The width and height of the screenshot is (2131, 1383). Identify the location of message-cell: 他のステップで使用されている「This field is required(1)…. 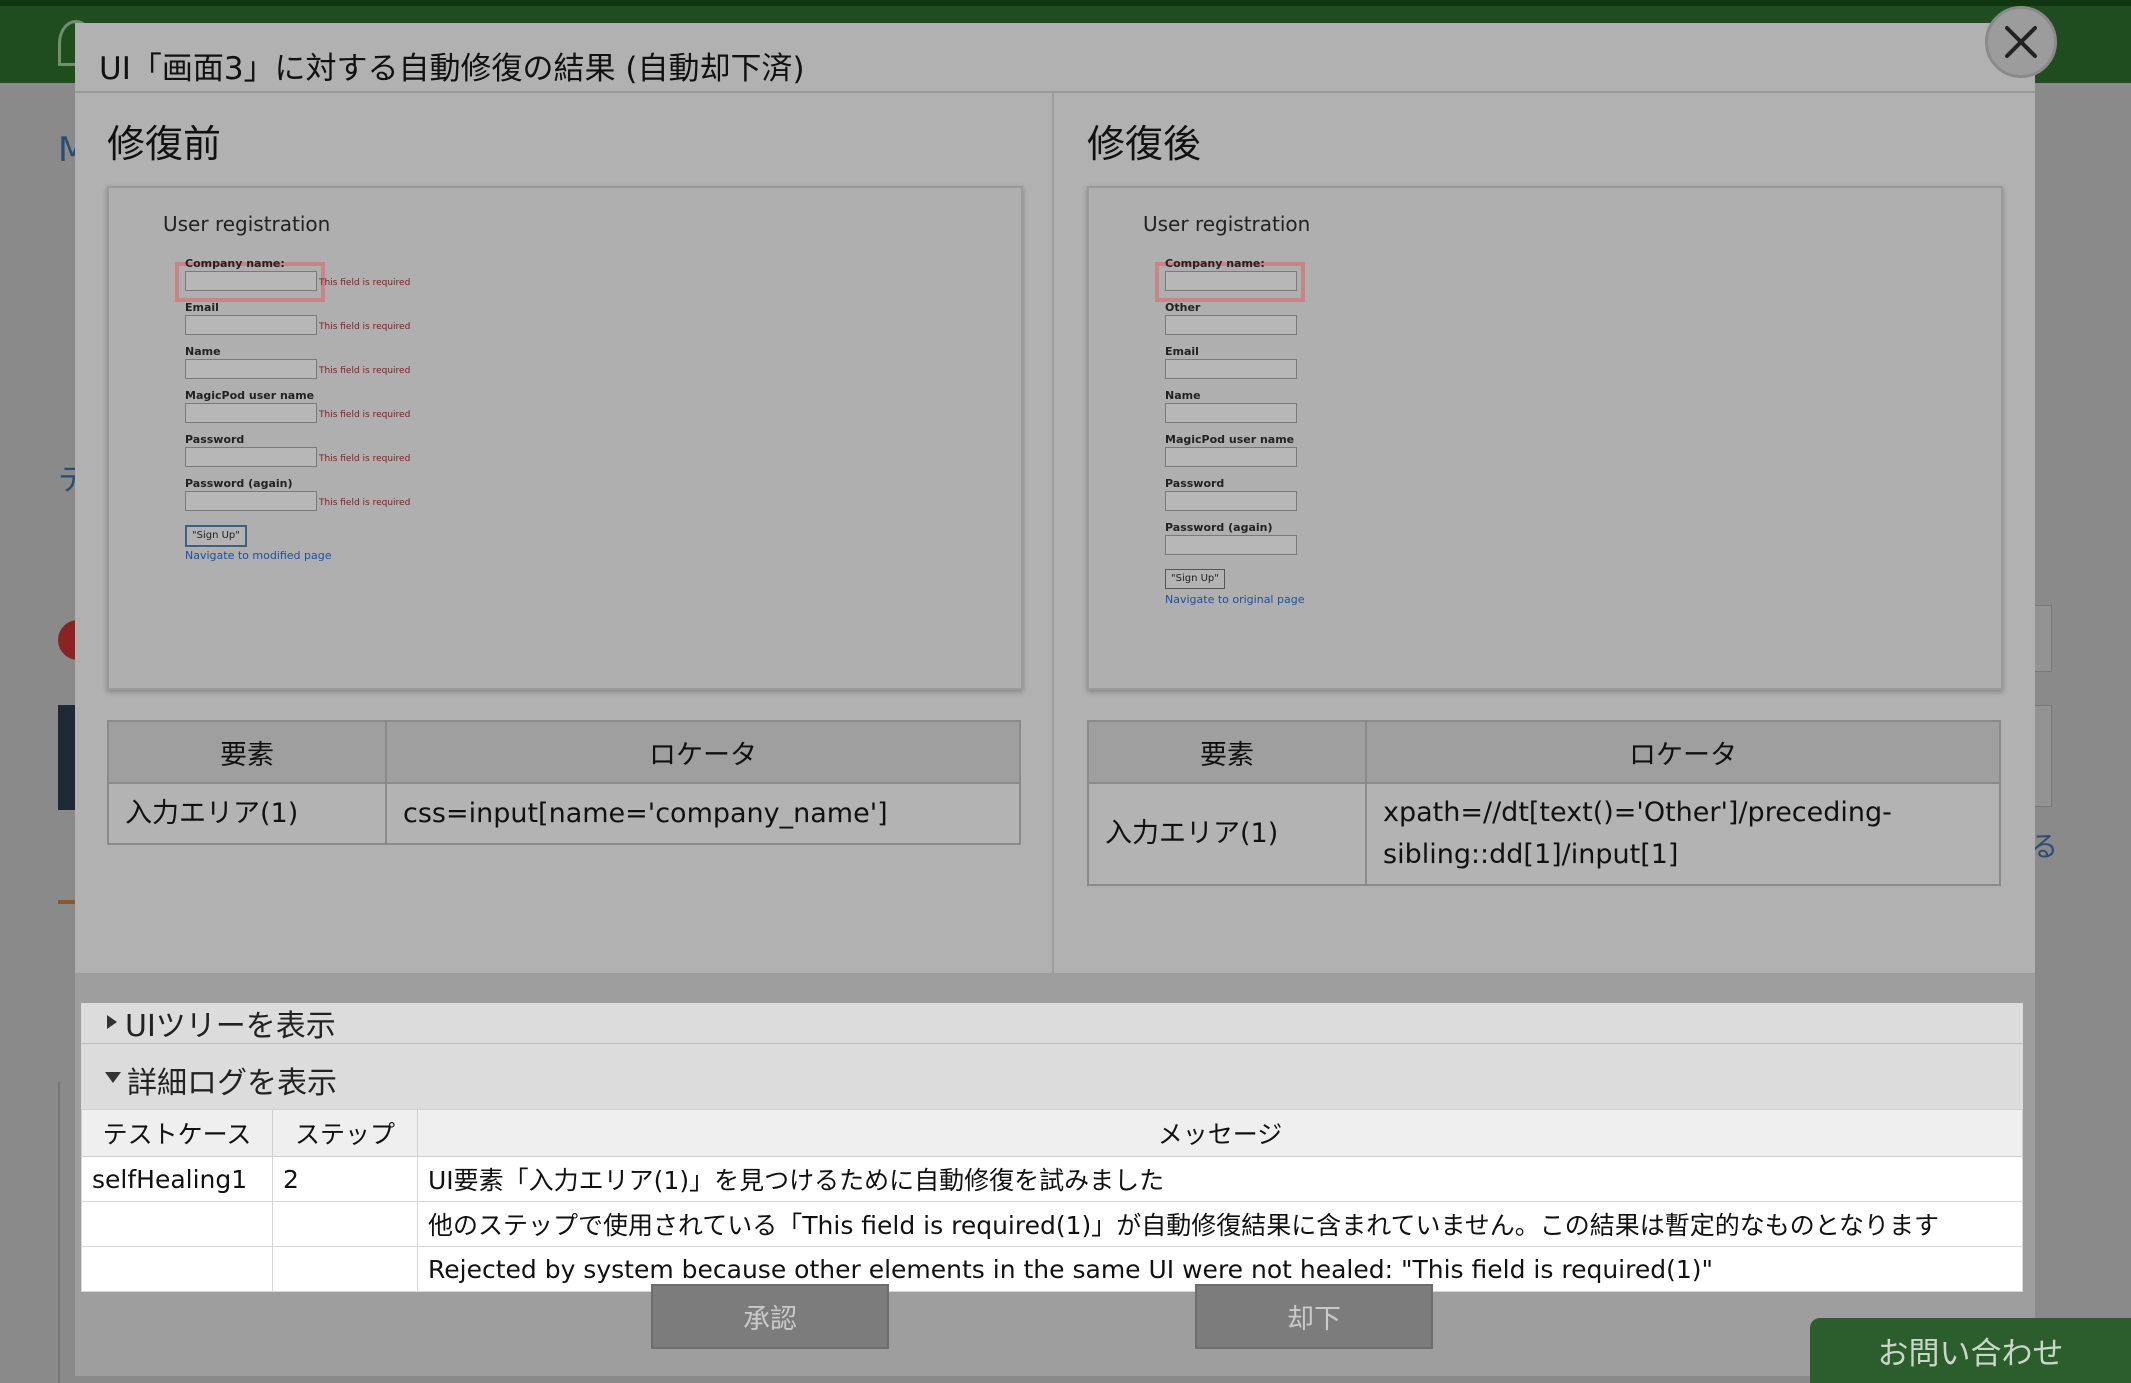
(1220, 1224).